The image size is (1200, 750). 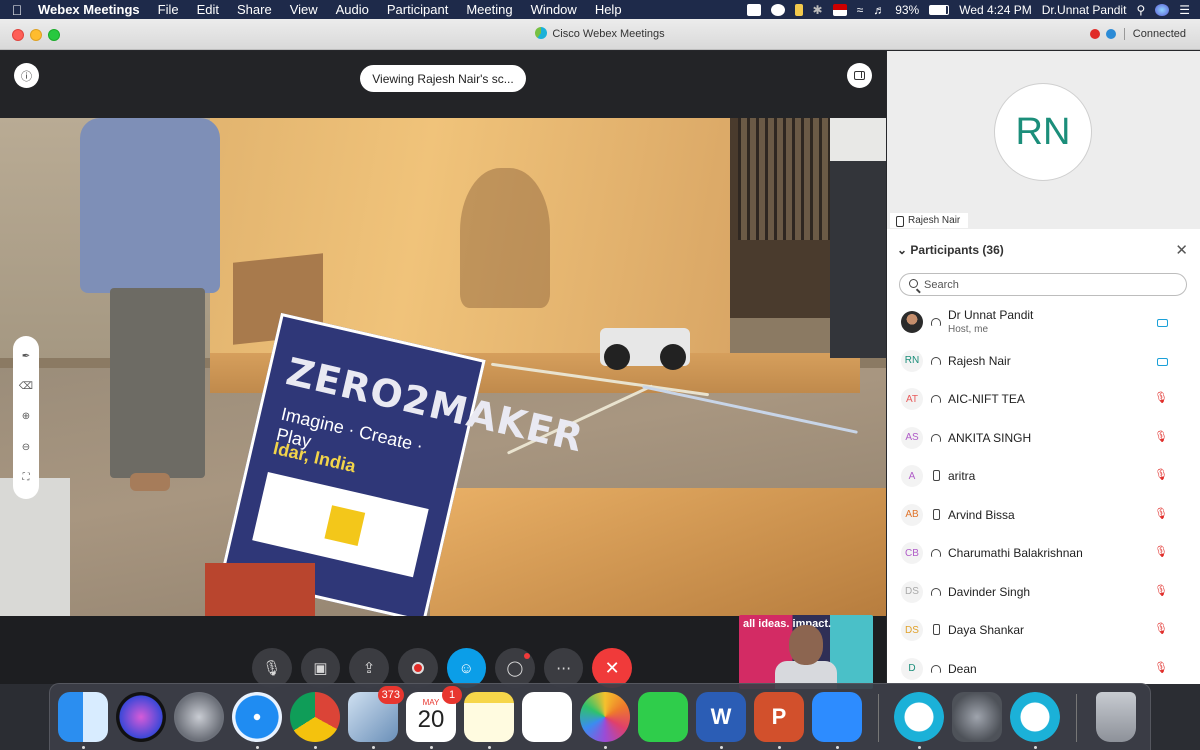 I want to click on menu-window: Window, so click(x=554, y=9).